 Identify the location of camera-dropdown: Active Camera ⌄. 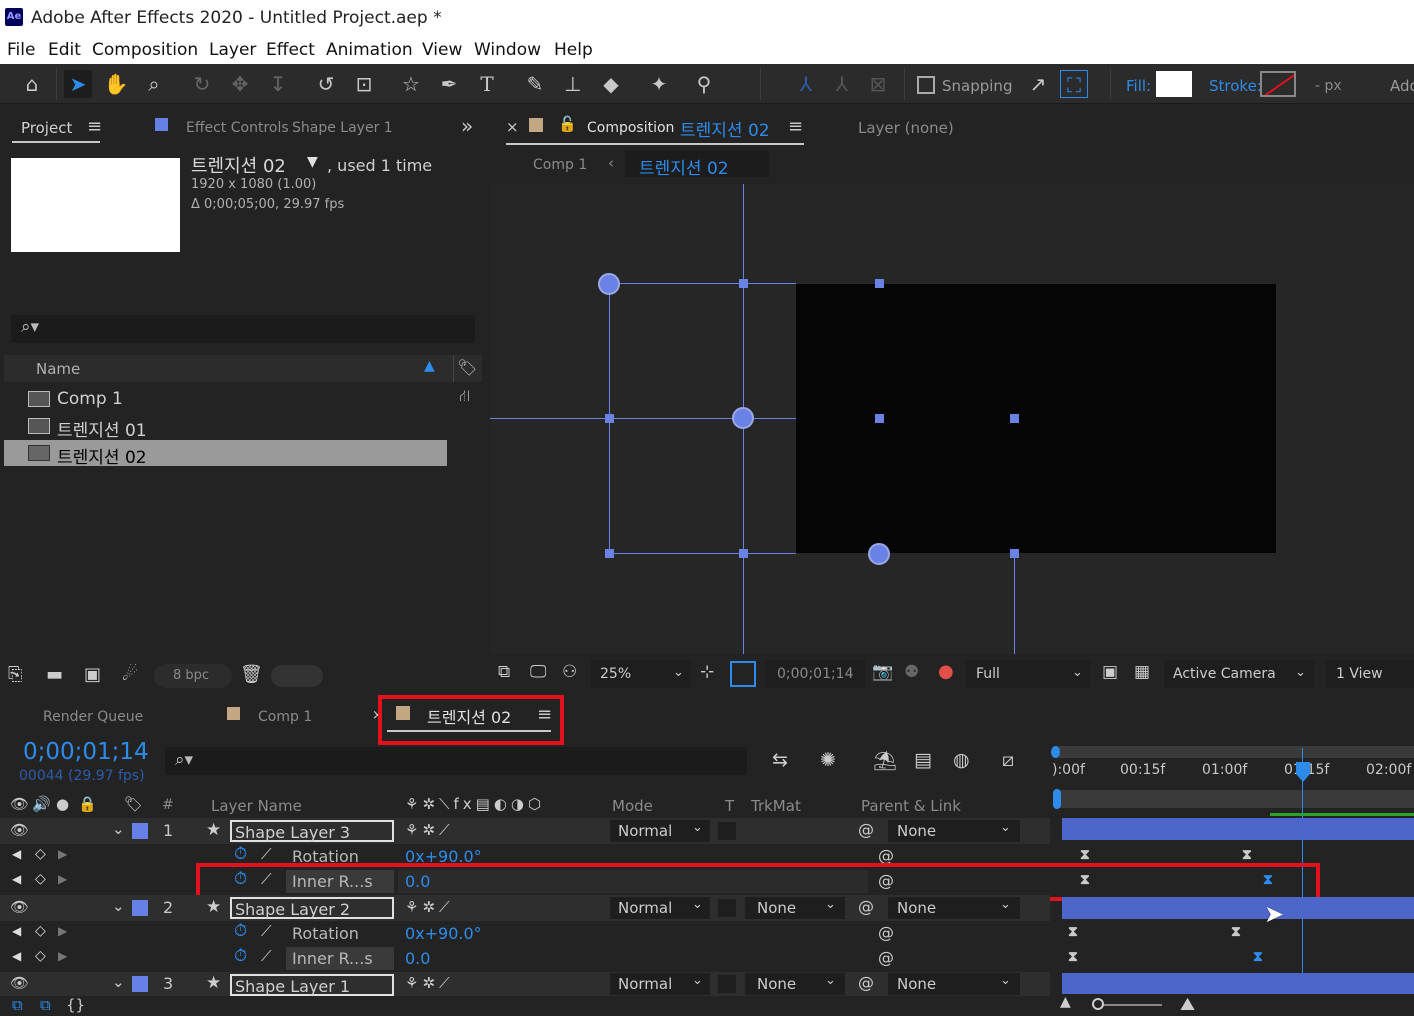
(1239, 674).